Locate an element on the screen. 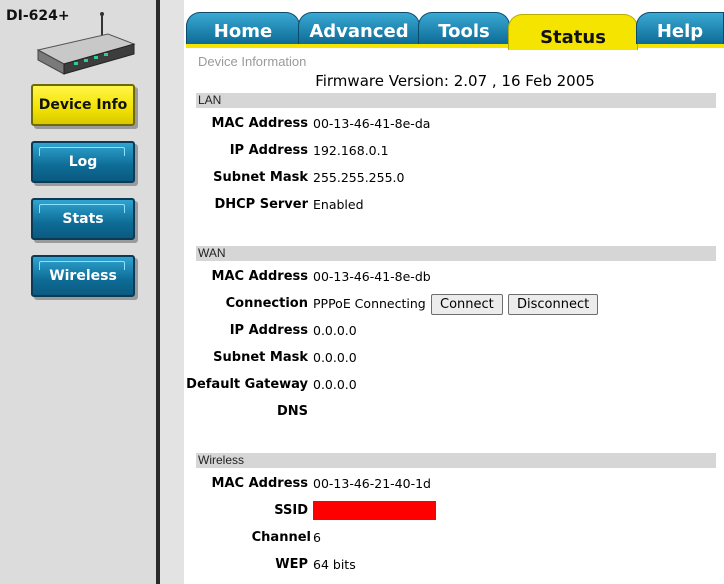 The width and height of the screenshot is (724, 584). tab-label: Home is located at coordinates (243, 31).